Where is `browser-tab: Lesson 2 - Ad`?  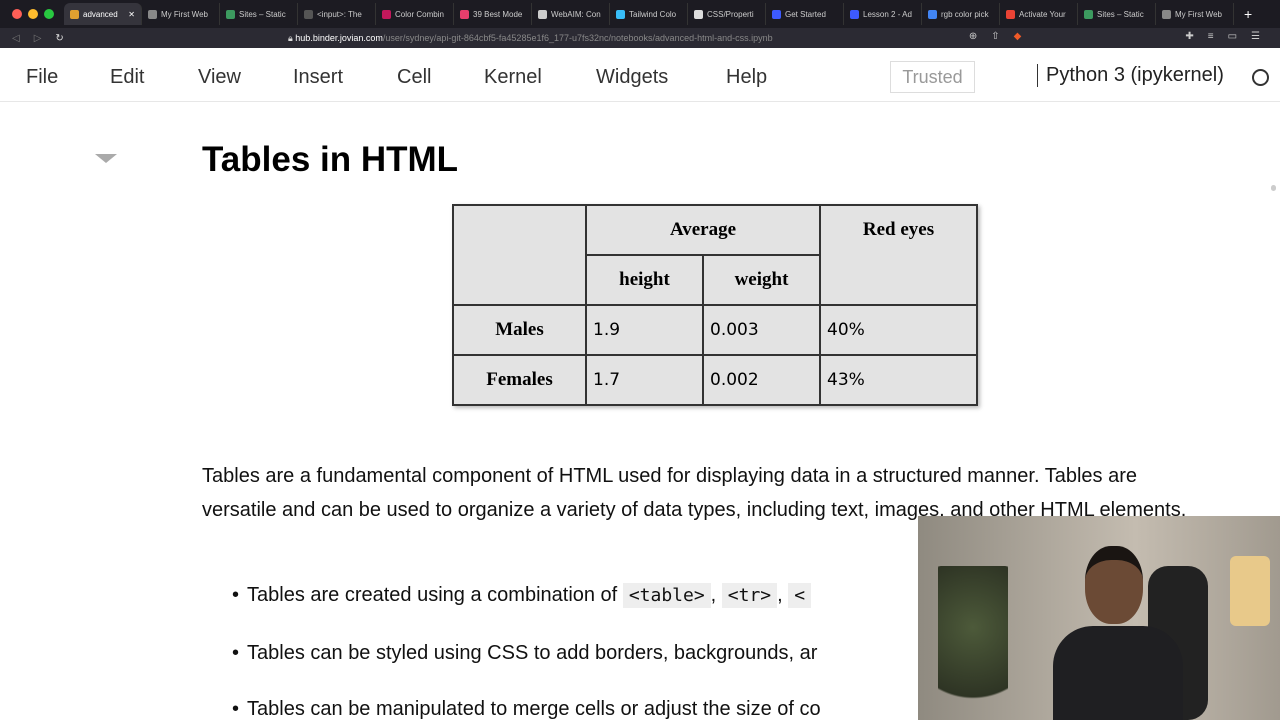 browser-tab: Lesson 2 - Ad is located at coordinates (883, 14).